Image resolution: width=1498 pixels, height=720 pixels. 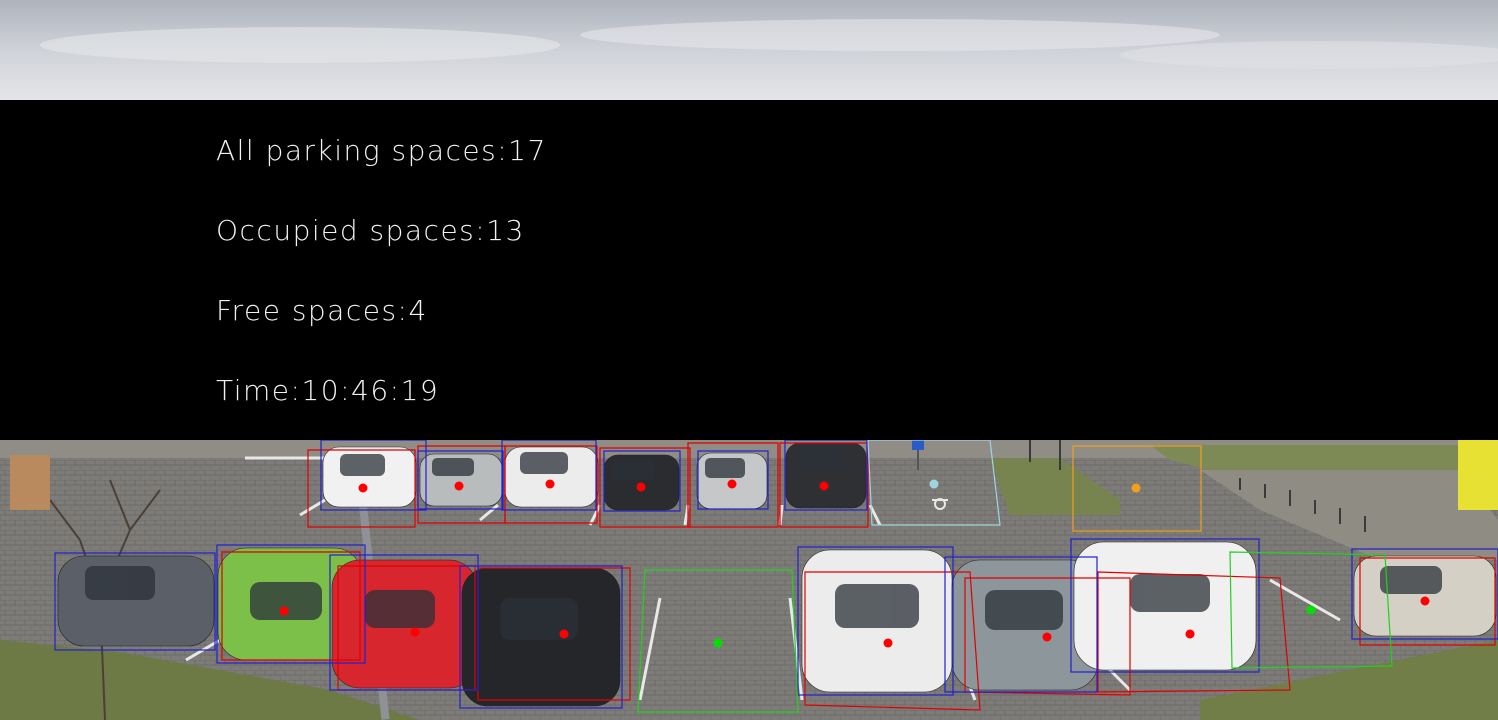 I want to click on accessible-sign, so click(x=918, y=445).